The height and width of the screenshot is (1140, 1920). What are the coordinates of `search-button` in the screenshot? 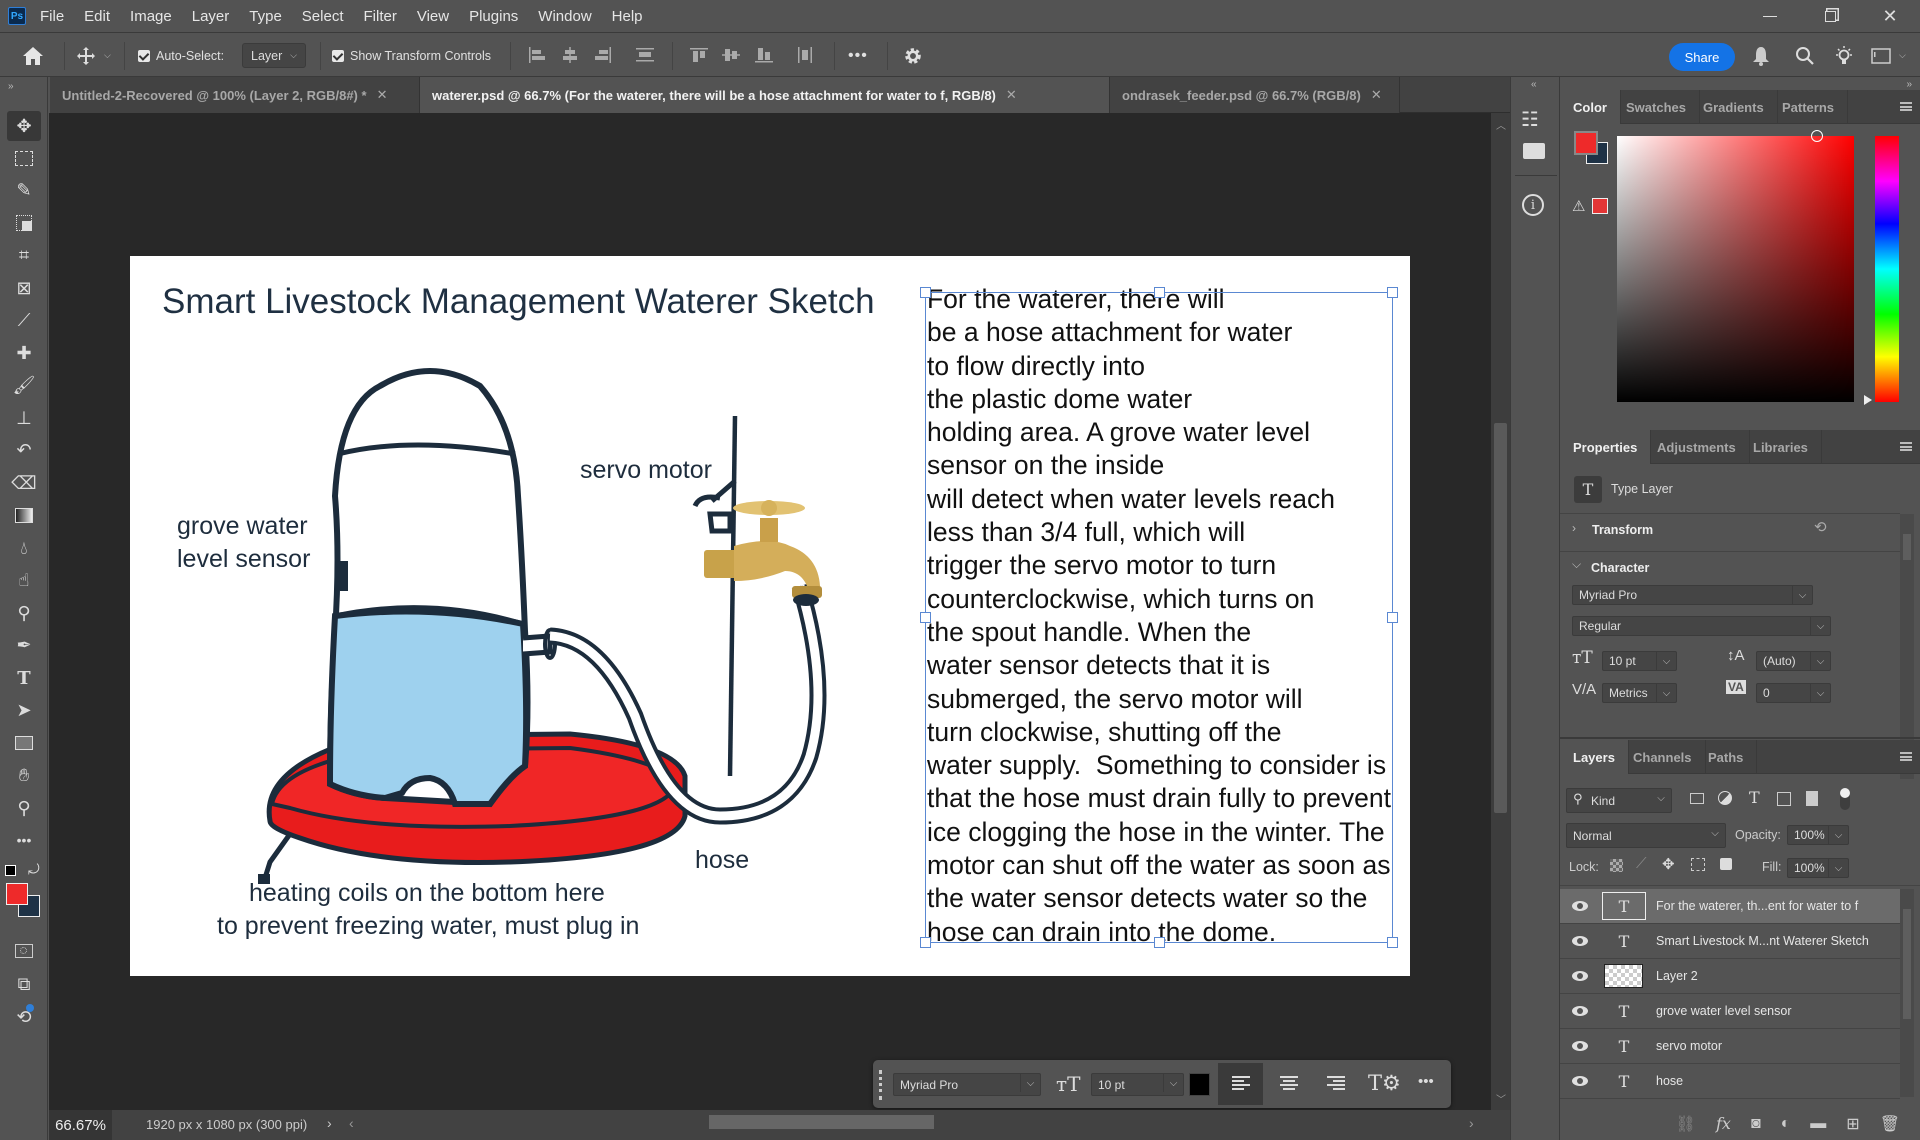 It's located at (1805, 55).